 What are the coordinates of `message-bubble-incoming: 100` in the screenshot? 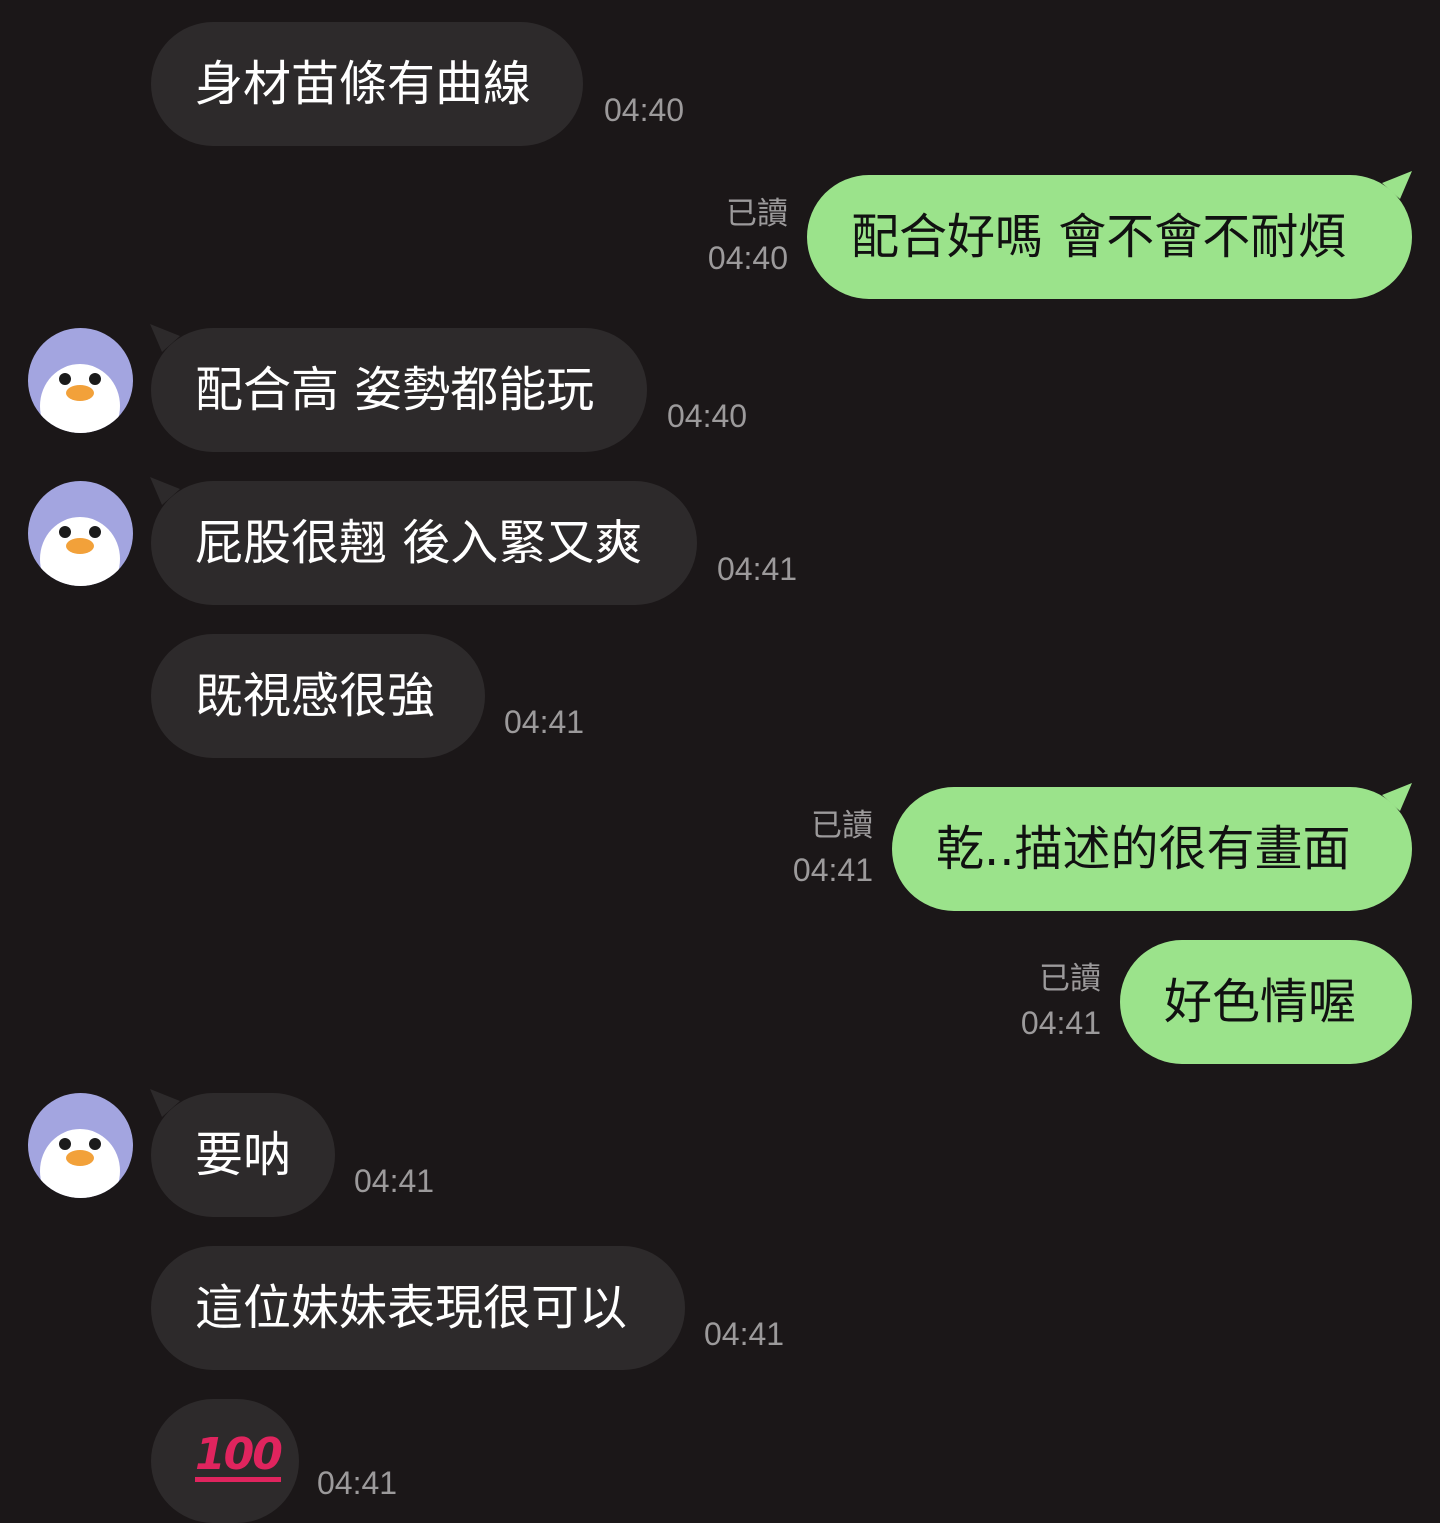 It's located at (225, 1461).